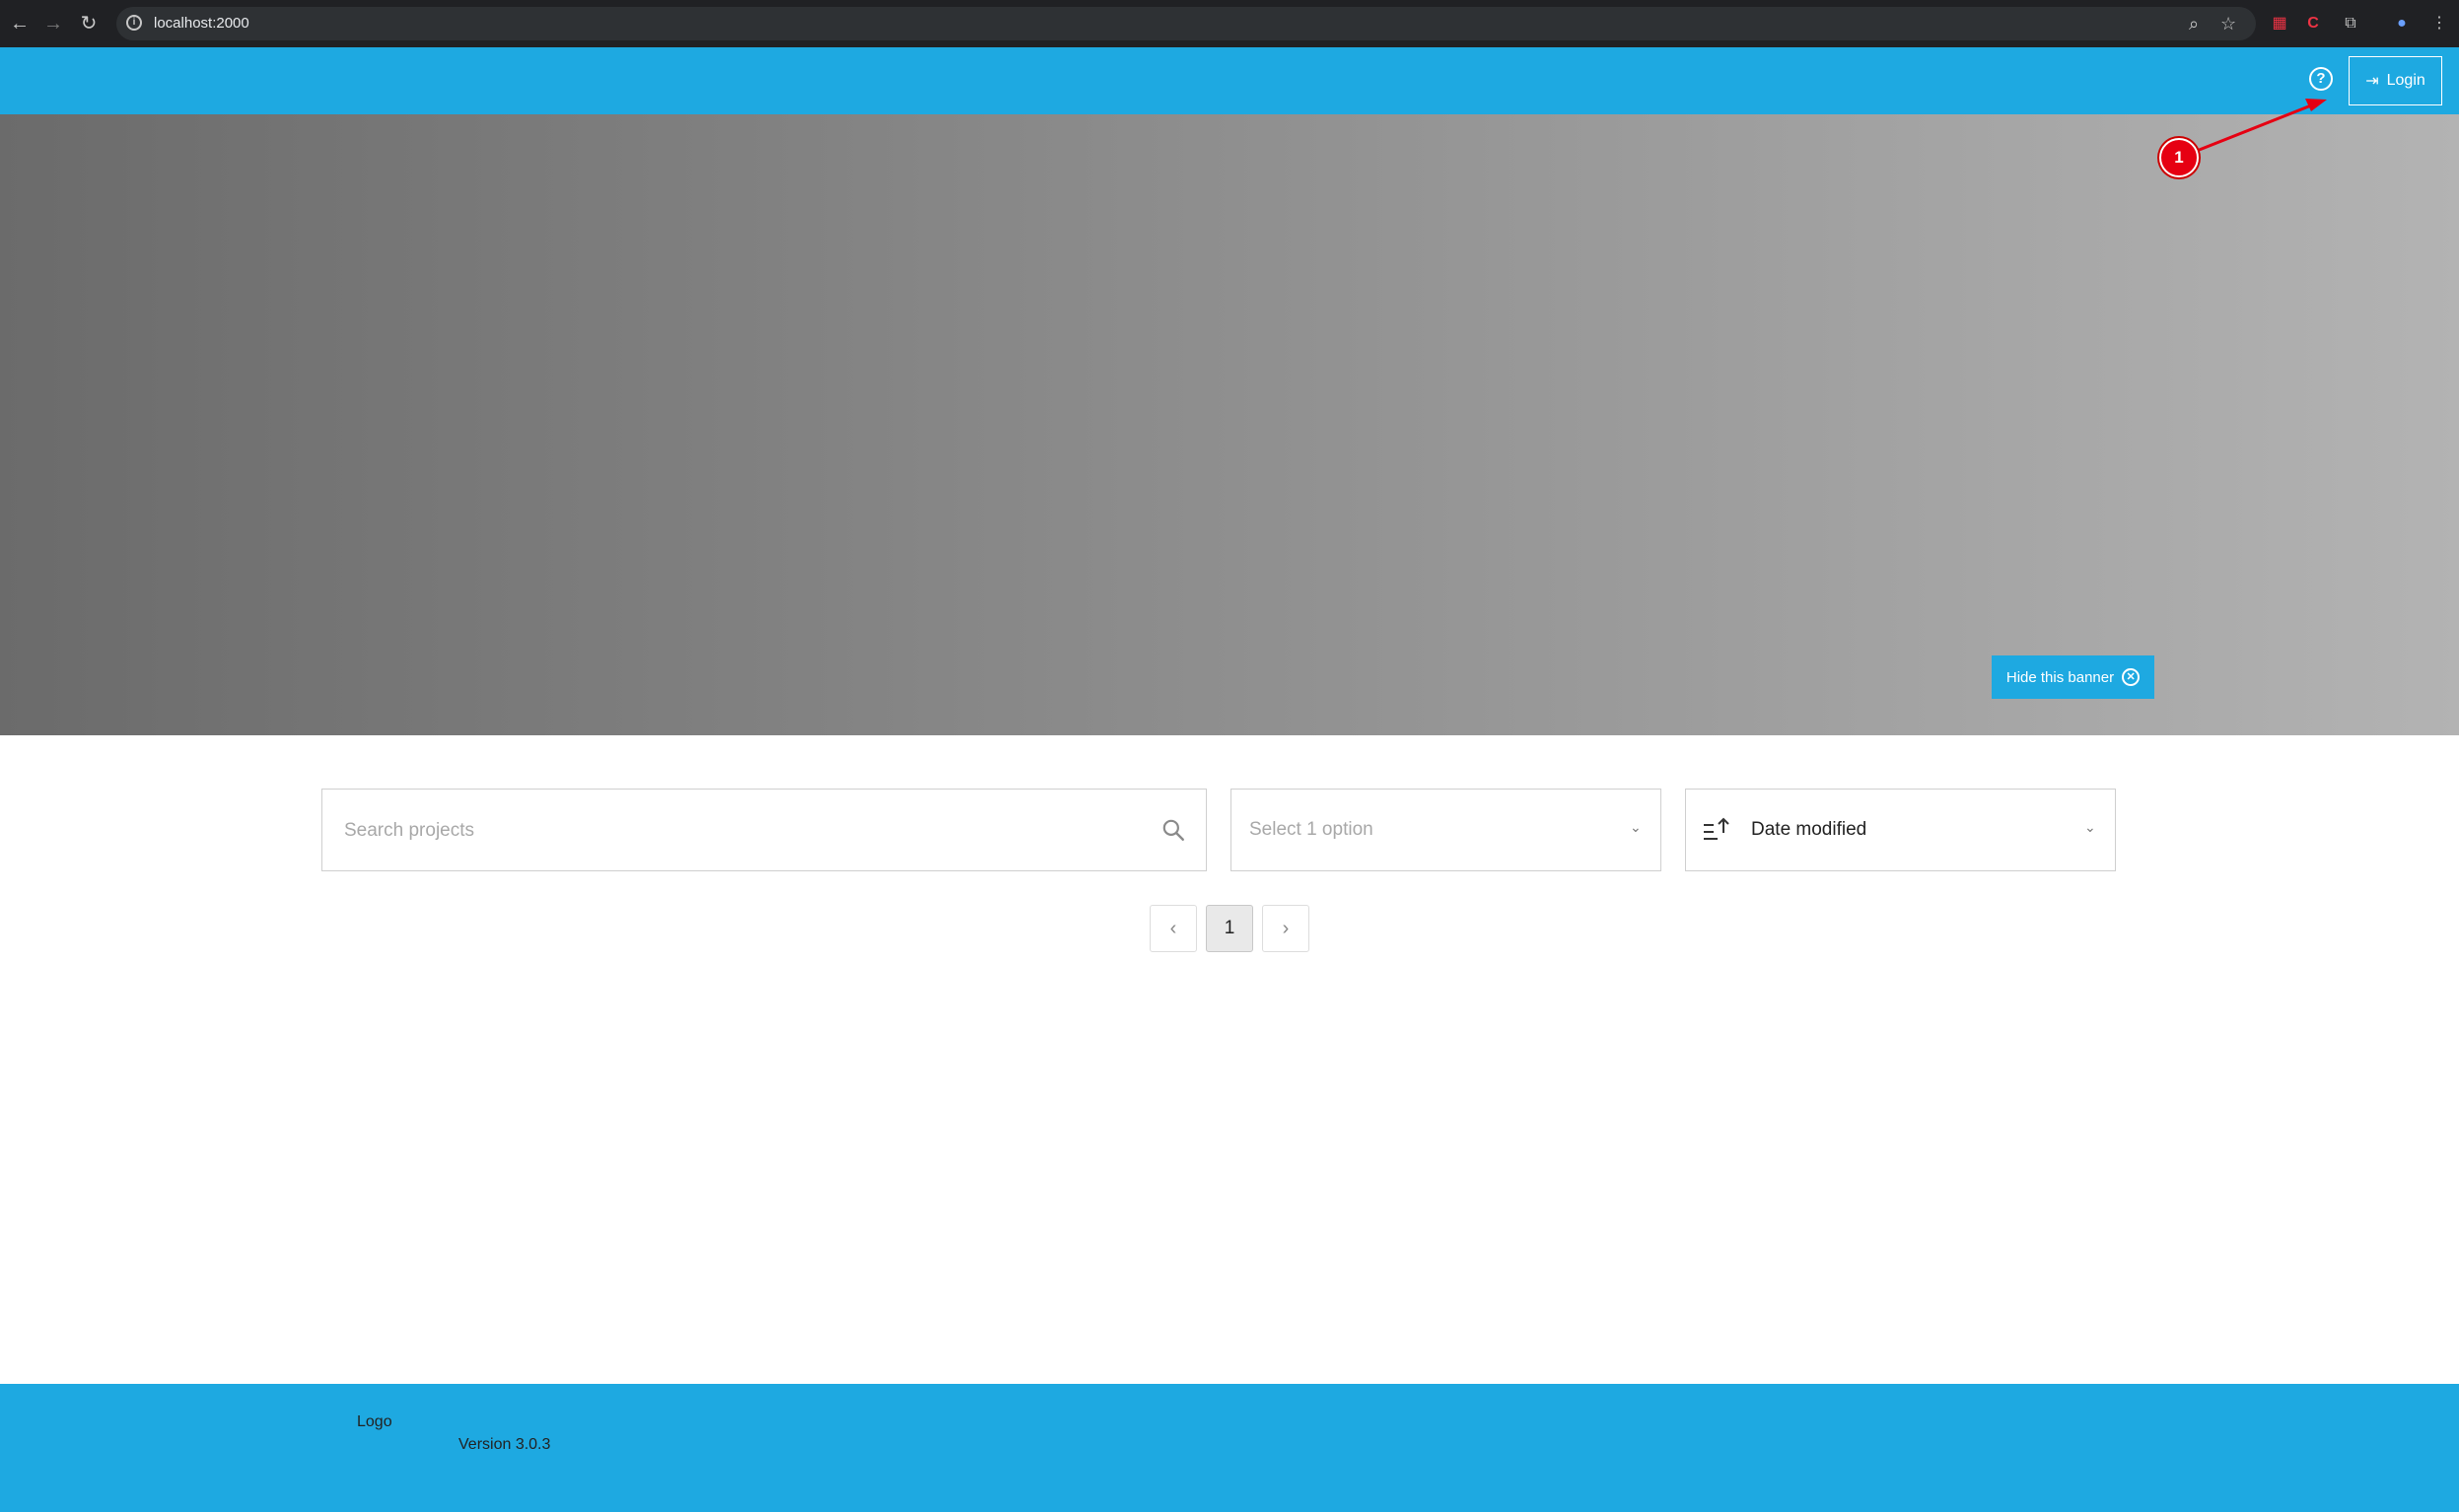  I want to click on login-icon: ⇥, so click(2372, 82).